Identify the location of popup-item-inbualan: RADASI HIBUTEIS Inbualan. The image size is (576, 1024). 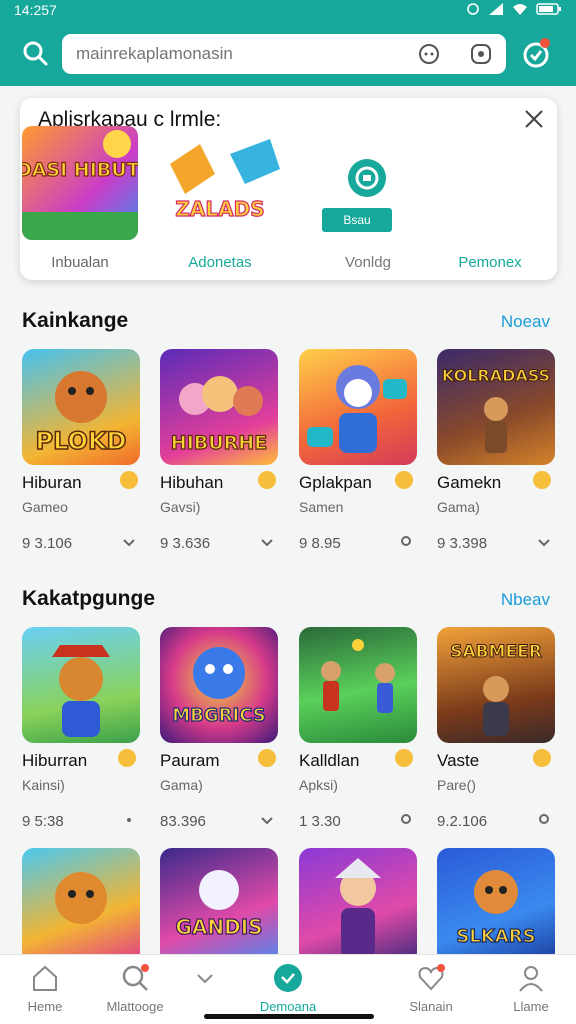
(80, 199).